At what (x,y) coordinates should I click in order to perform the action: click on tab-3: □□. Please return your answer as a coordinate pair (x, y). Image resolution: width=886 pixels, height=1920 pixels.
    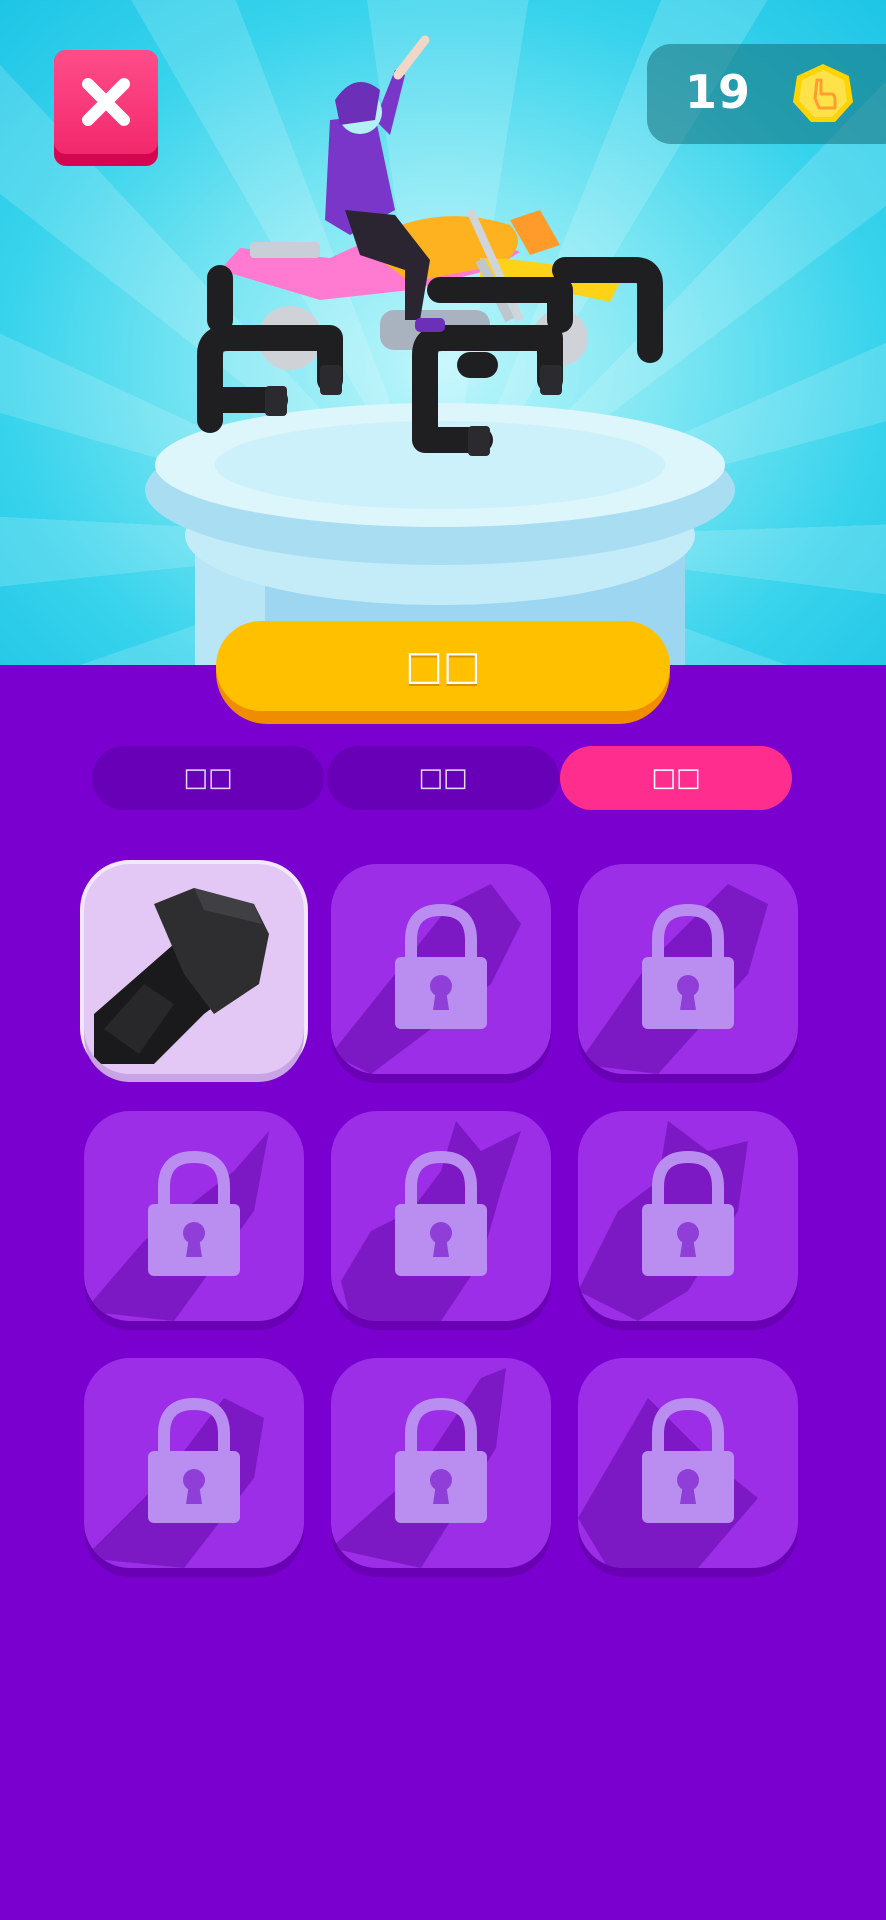
    Looking at the image, I should click on (676, 778).